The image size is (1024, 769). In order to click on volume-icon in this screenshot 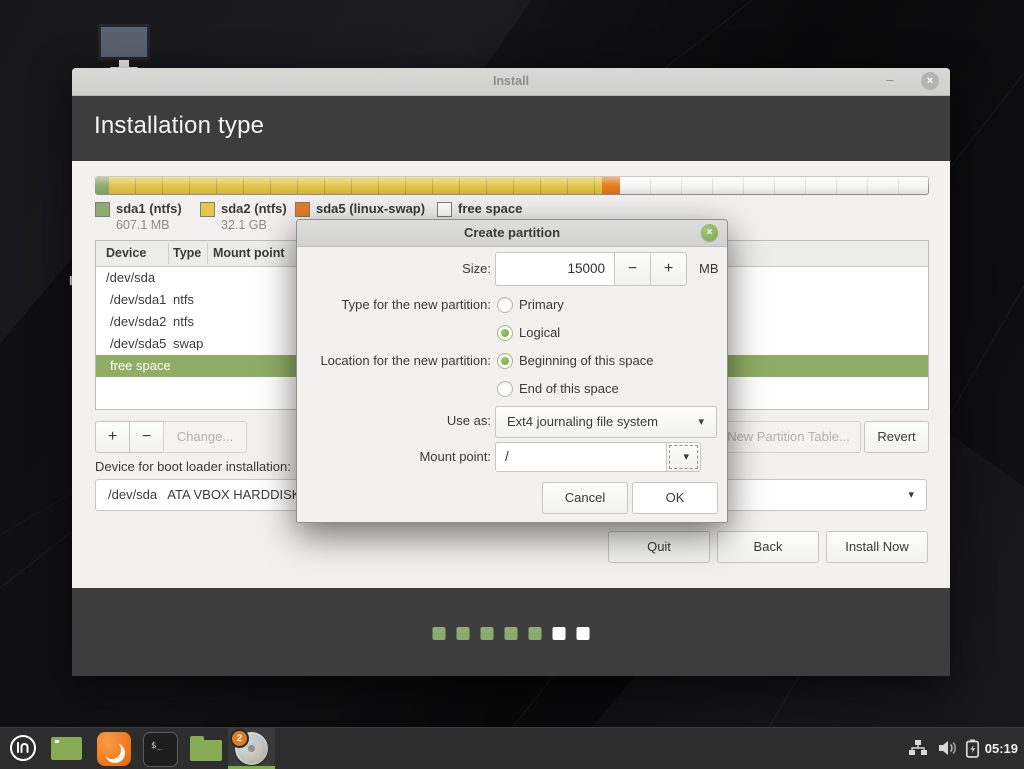, I will do `click(947, 748)`.